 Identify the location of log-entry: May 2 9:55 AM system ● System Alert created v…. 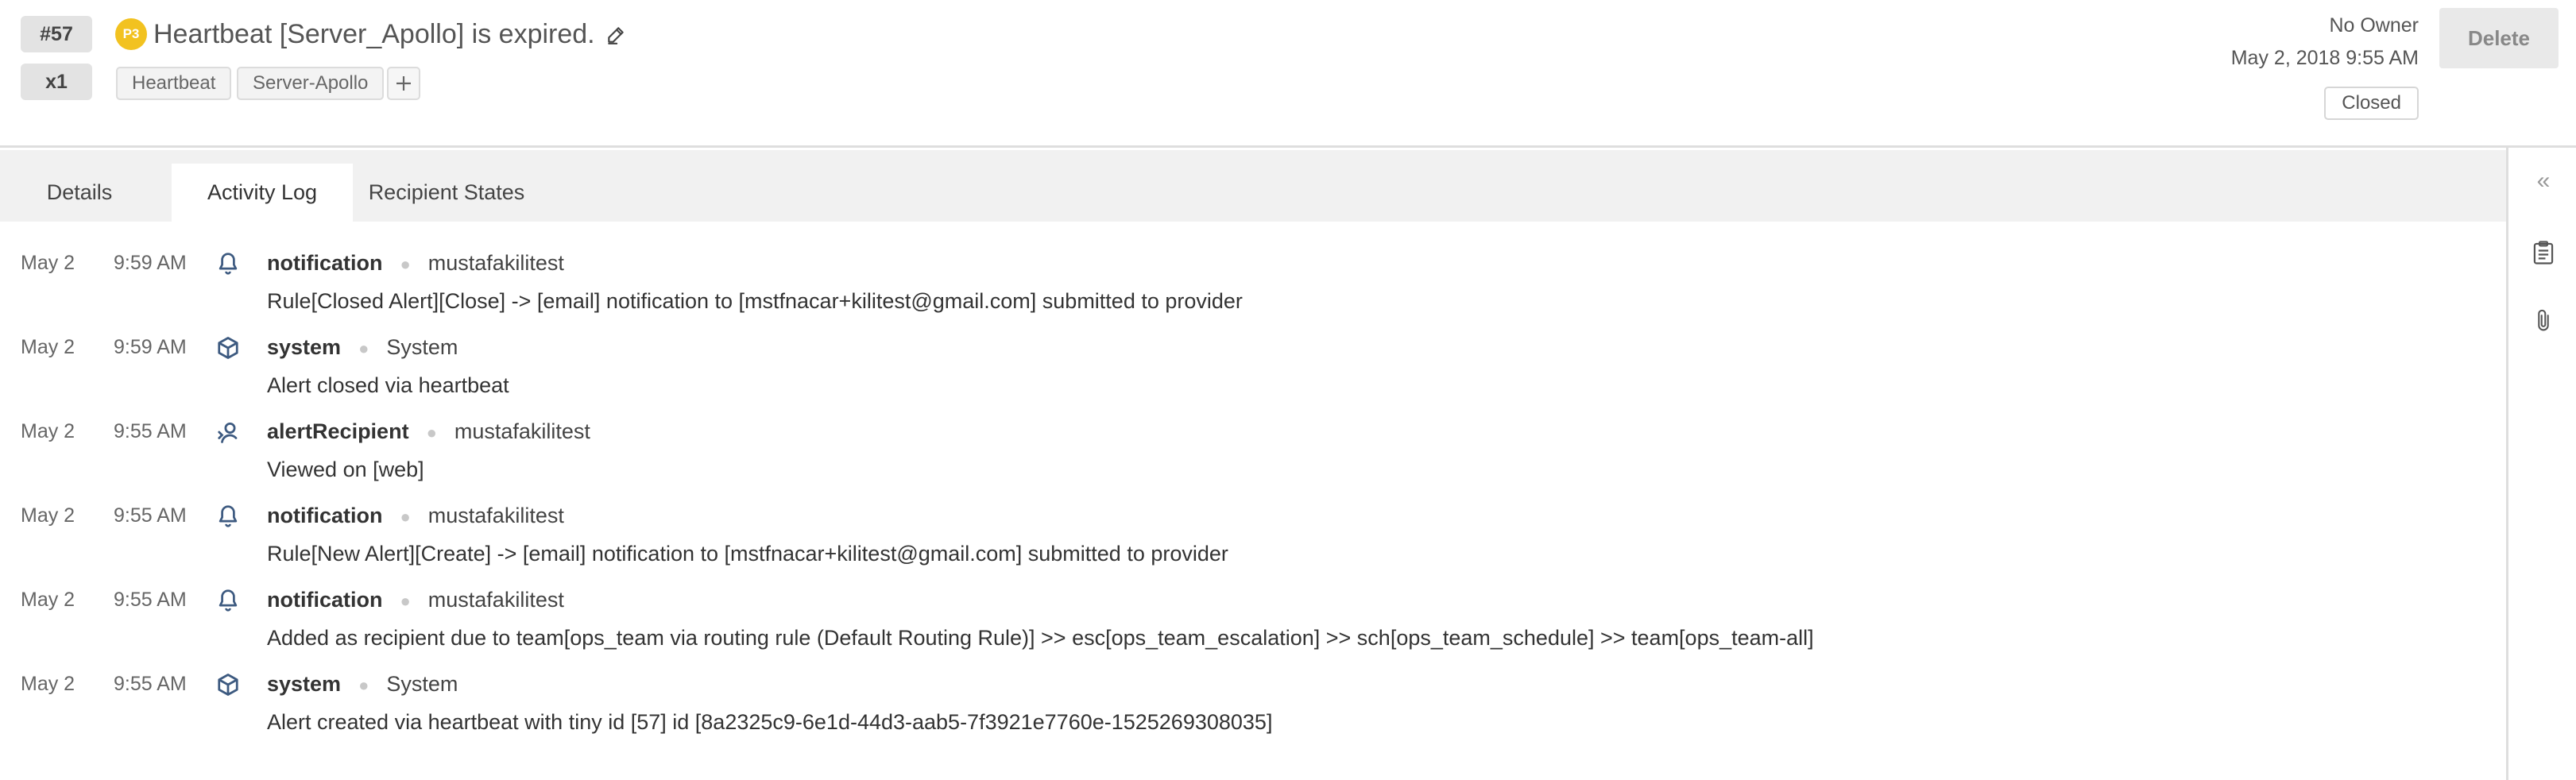
(1253, 688).